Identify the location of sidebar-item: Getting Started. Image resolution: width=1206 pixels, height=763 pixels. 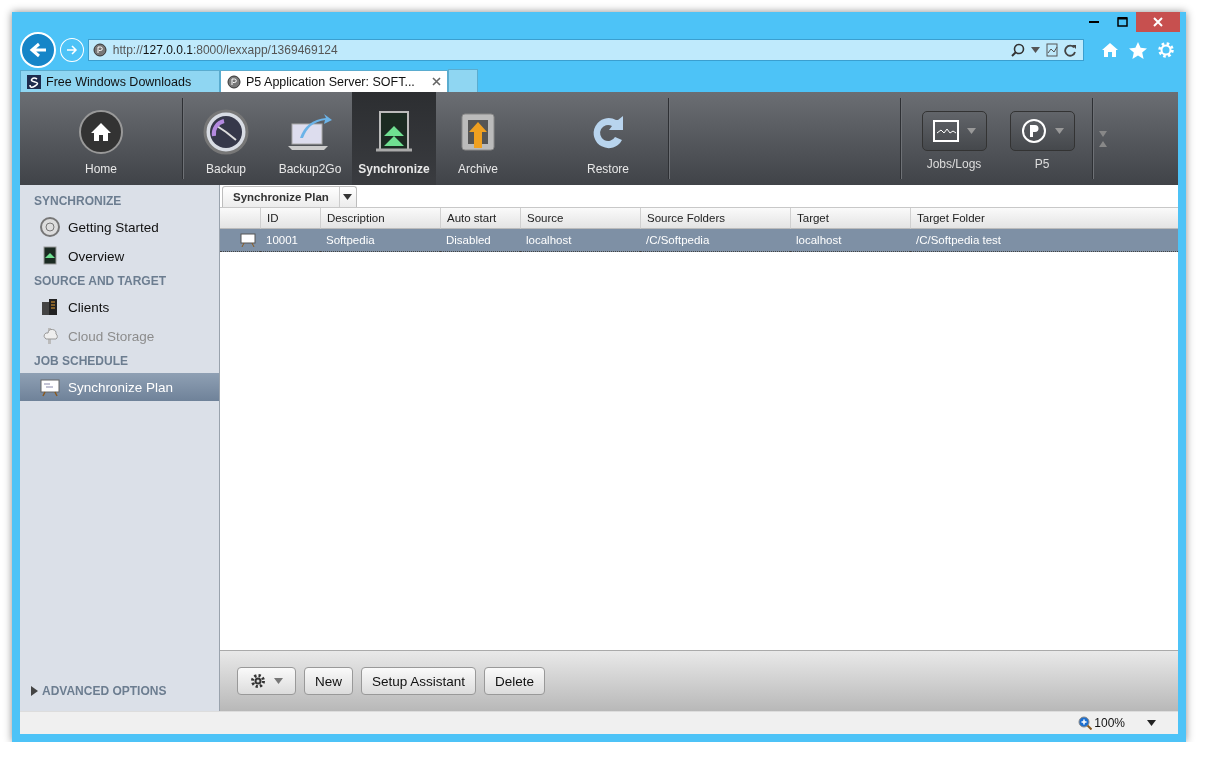
(119, 227).